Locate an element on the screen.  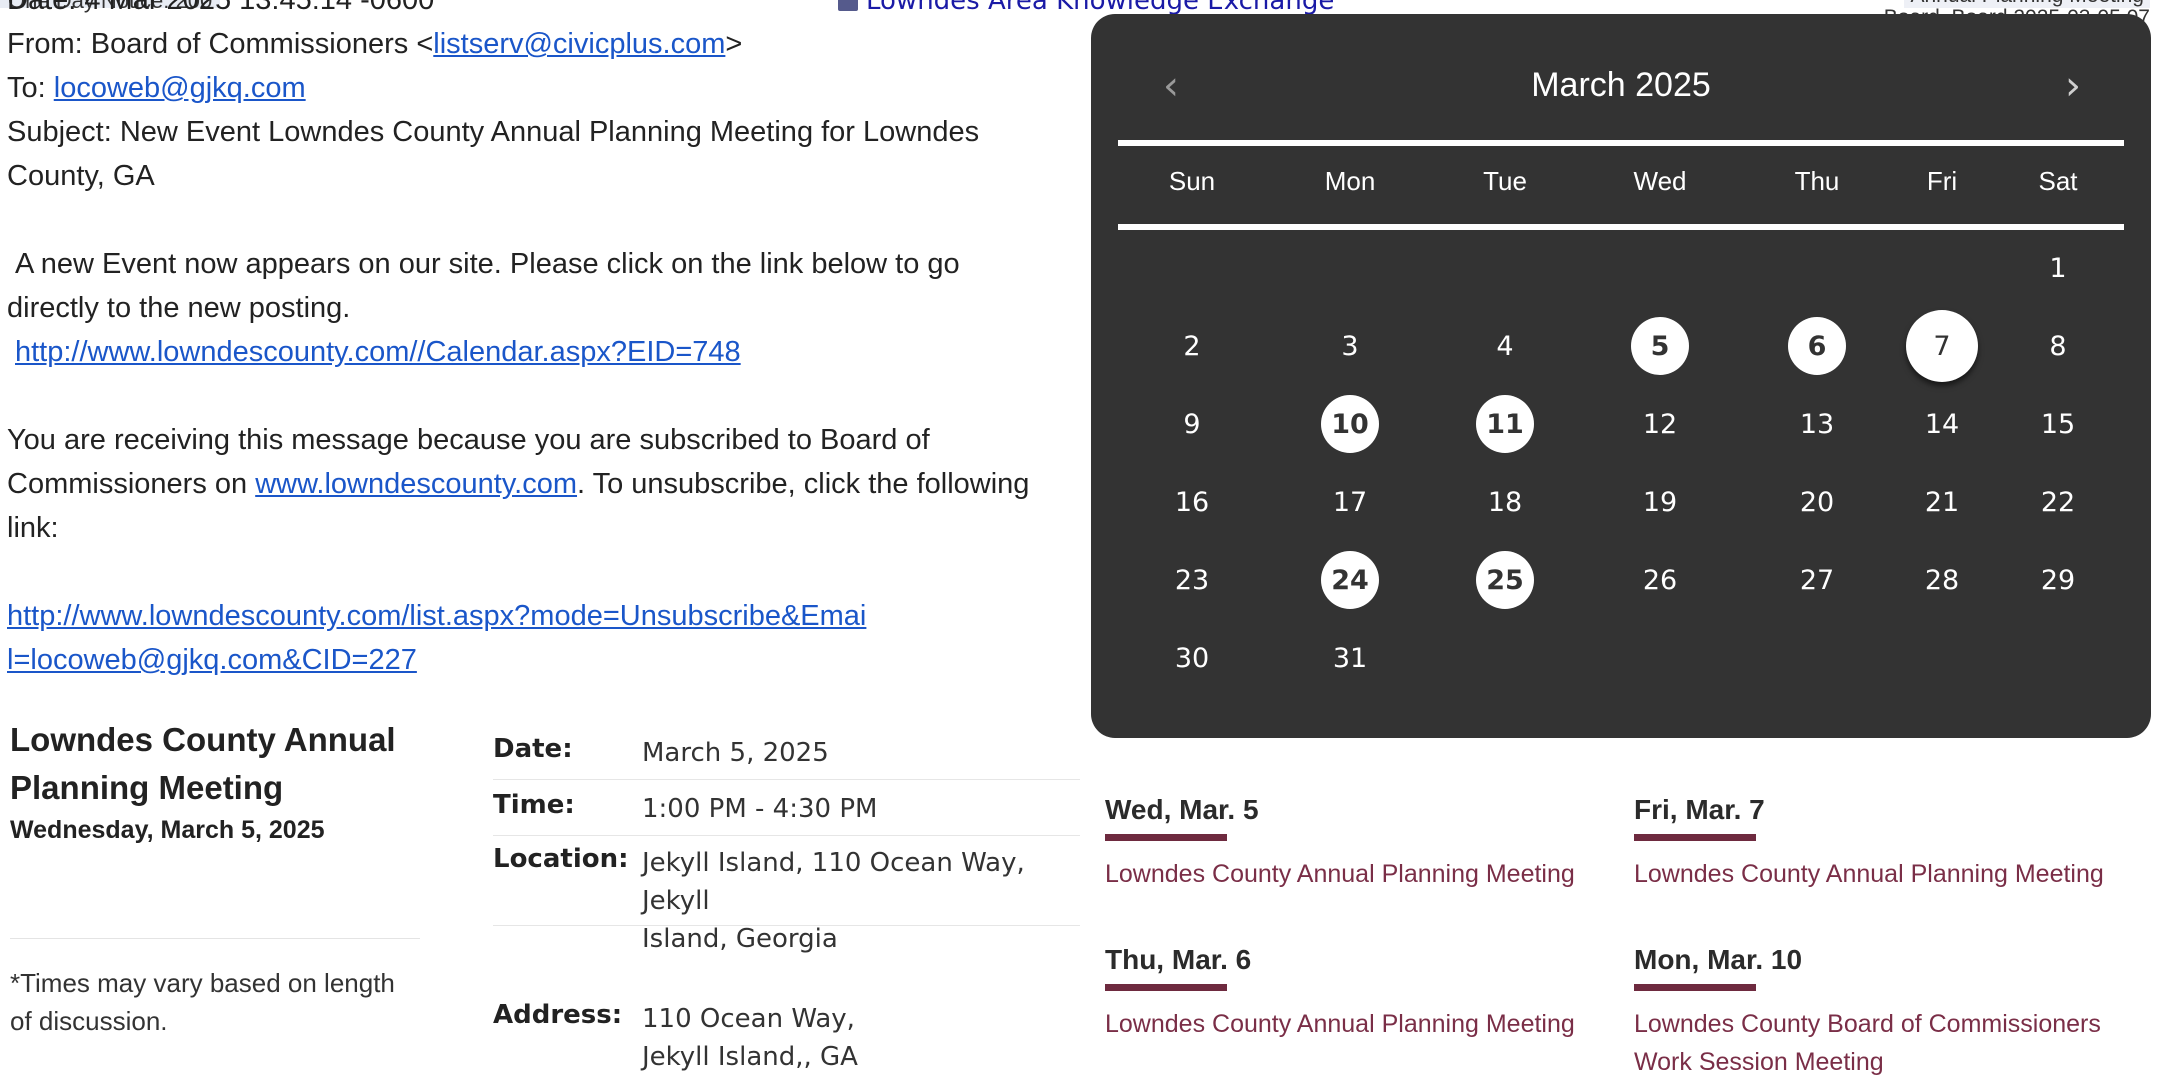
to-email-link: locoweb@gjkq.com is located at coordinates (180, 88).